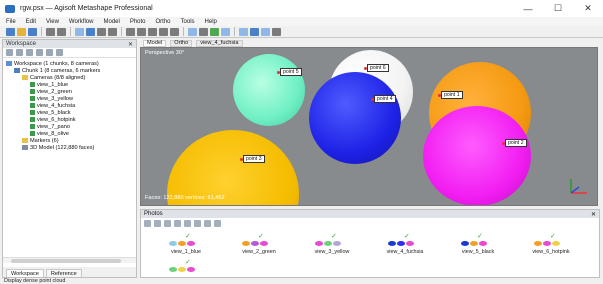  I want to click on menu-view: View, so click(52, 22).